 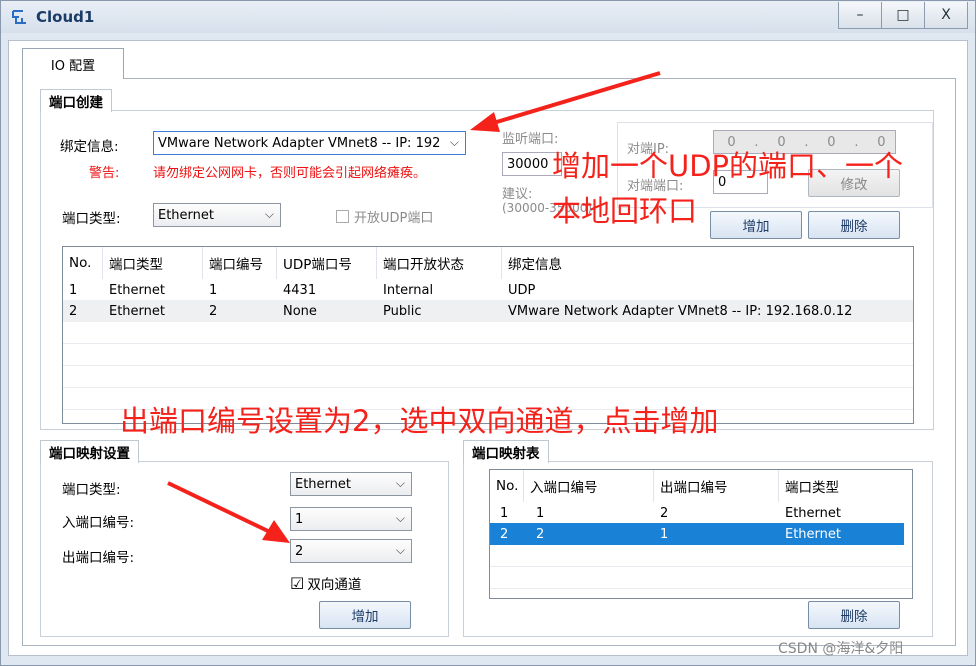 What do you see at coordinates (565, 101) in the screenshot?
I see `arrow-to-bind-combo` at bounding box center [565, 101].